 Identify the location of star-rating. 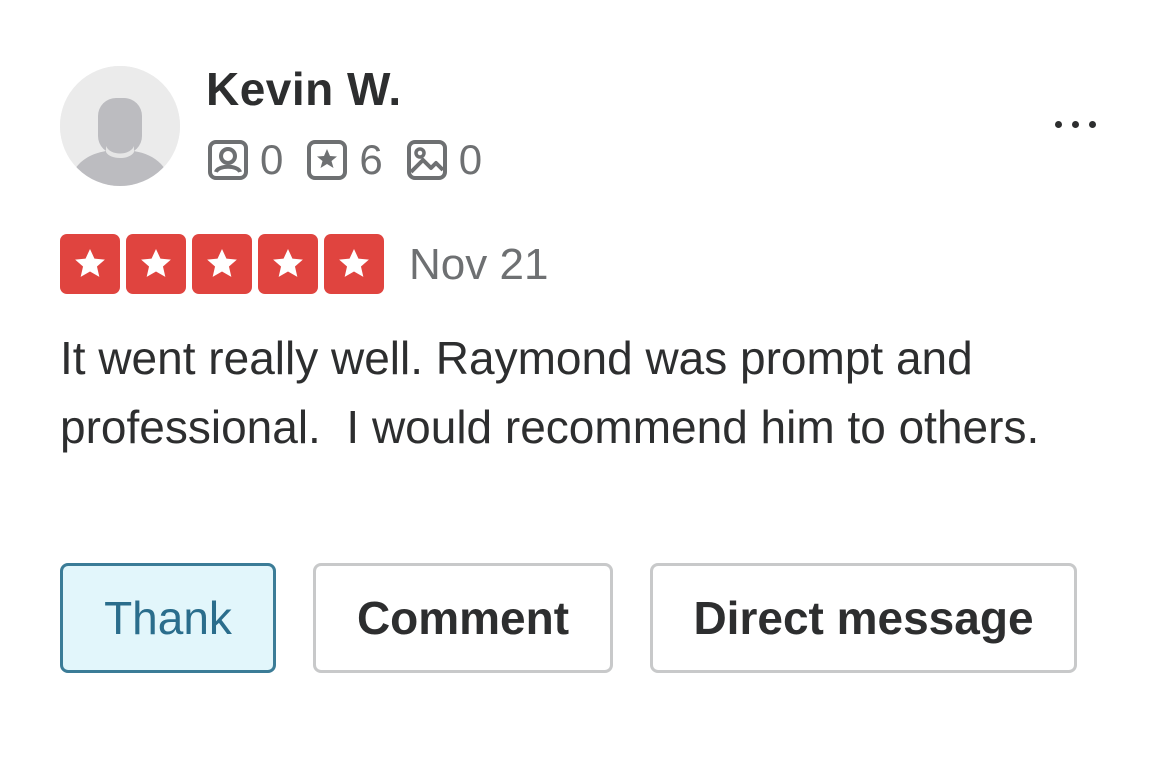
(222, 264).